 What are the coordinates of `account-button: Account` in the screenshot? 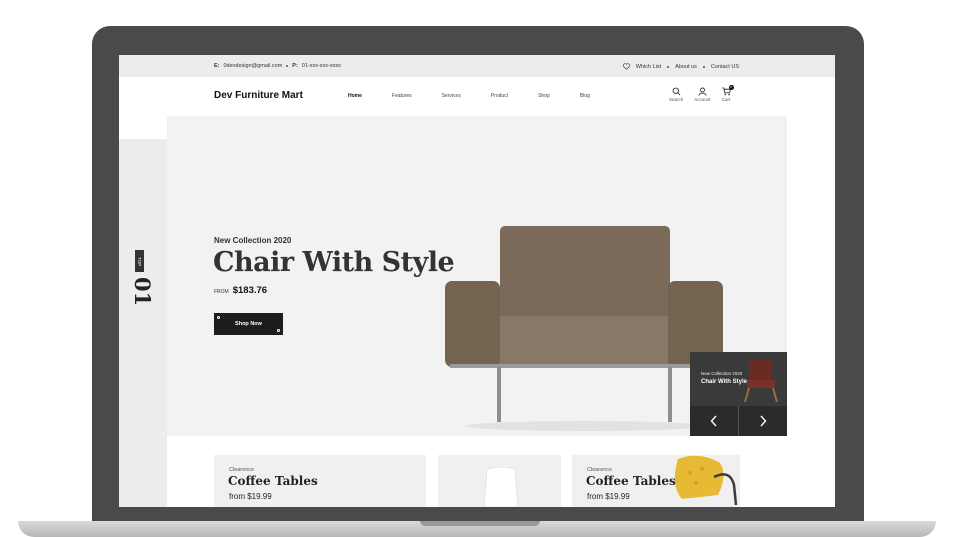 It's located at (702, 94).